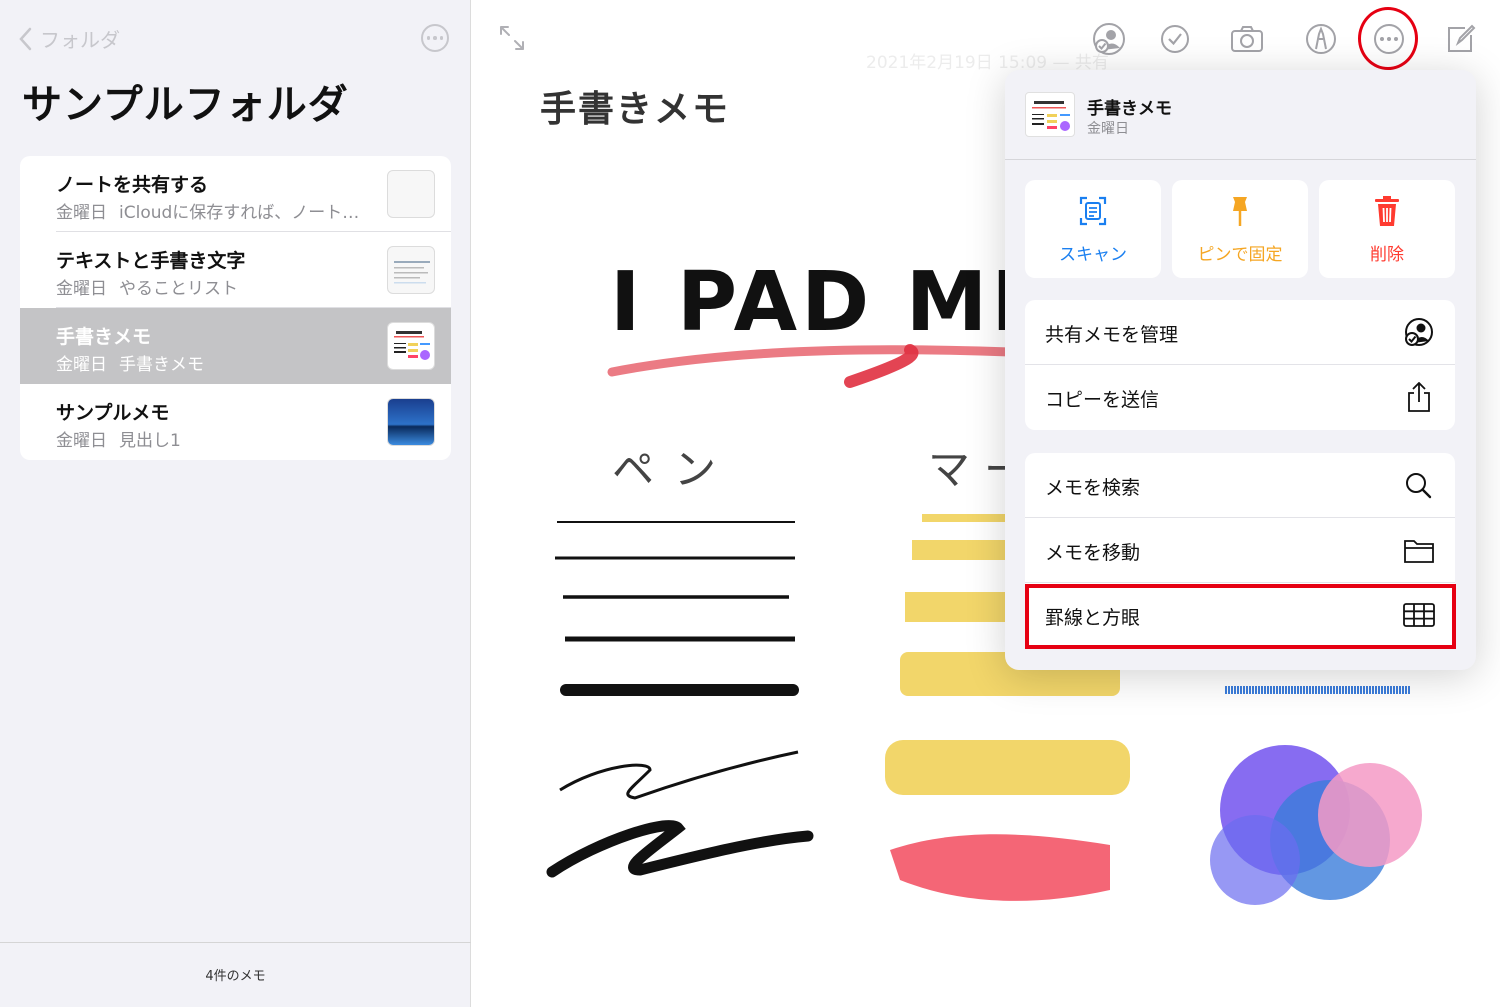  What do you see at coordinates (178, 289) in the screenshot?
I see `note-preview: やることリスト` at bounding box center [178, 289].